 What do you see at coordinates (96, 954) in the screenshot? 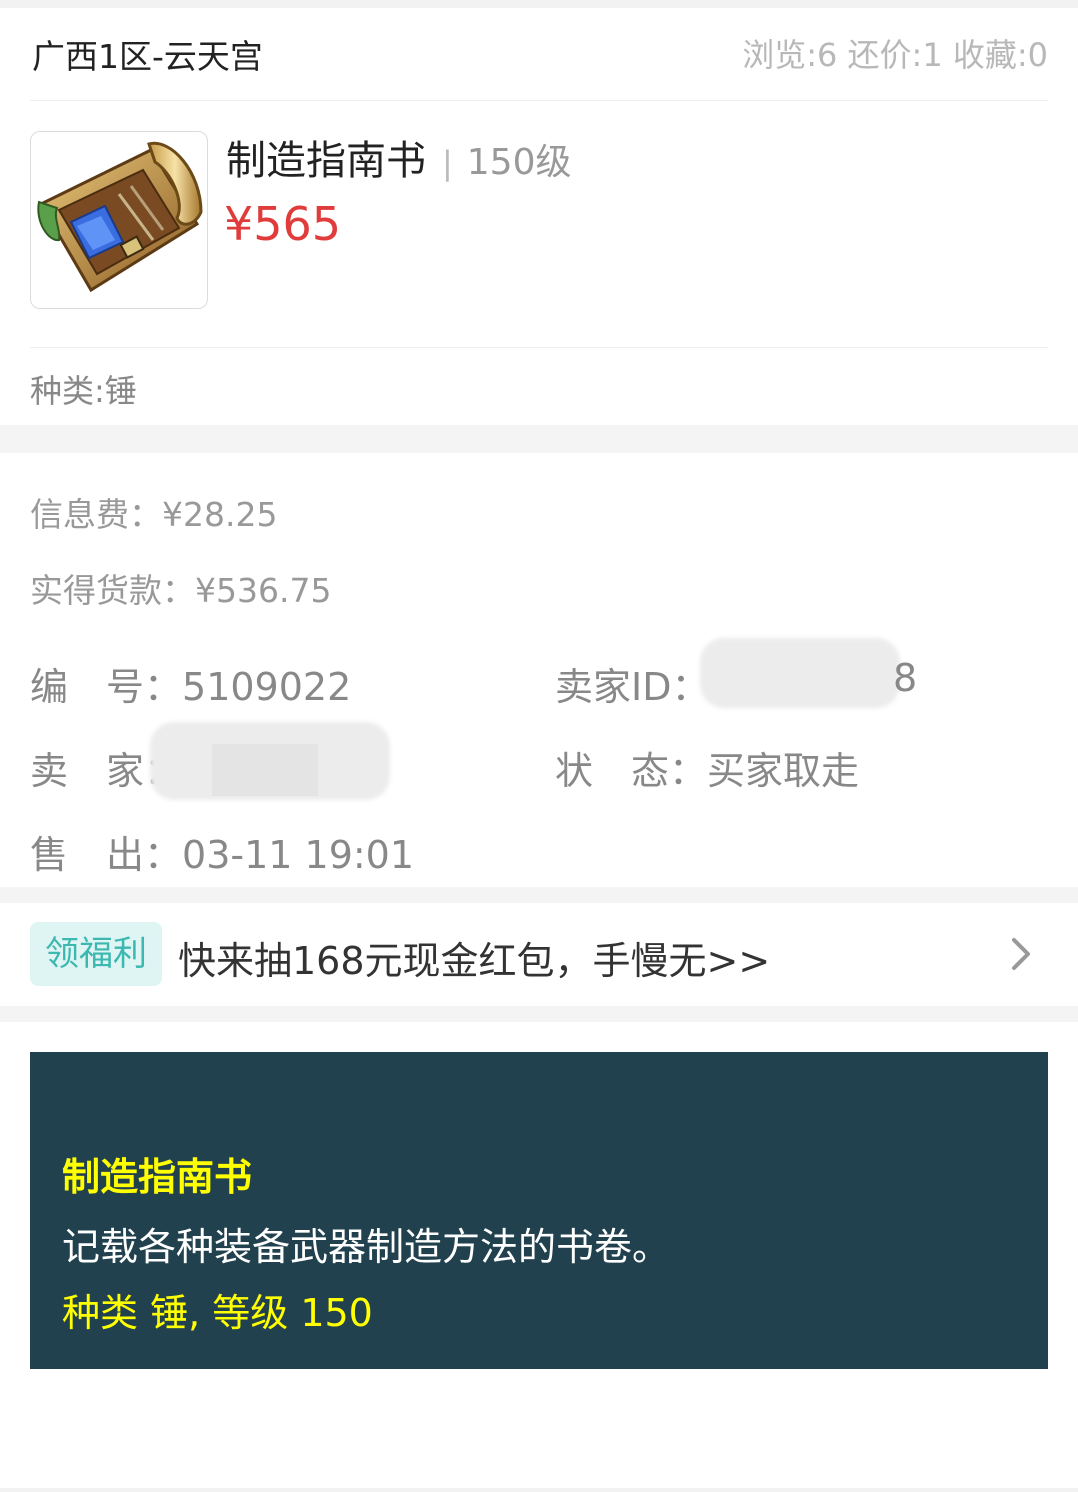
I see `promo-tag: 领福利` at bounding box center [96, 954].